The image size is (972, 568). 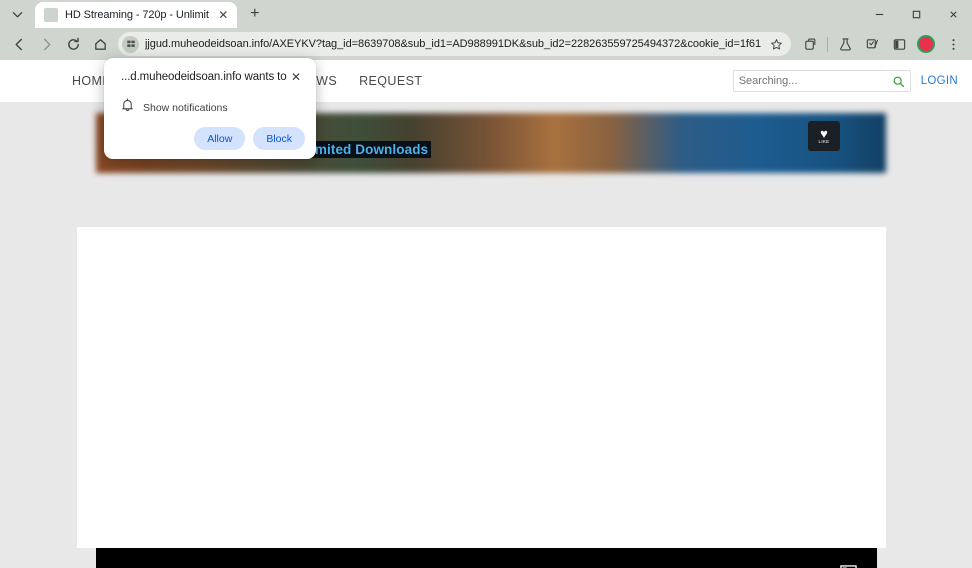 I want to click on tab-strip: HD Streaming - 720p - Unlimit ✕ +, so click(x=486, y=14).